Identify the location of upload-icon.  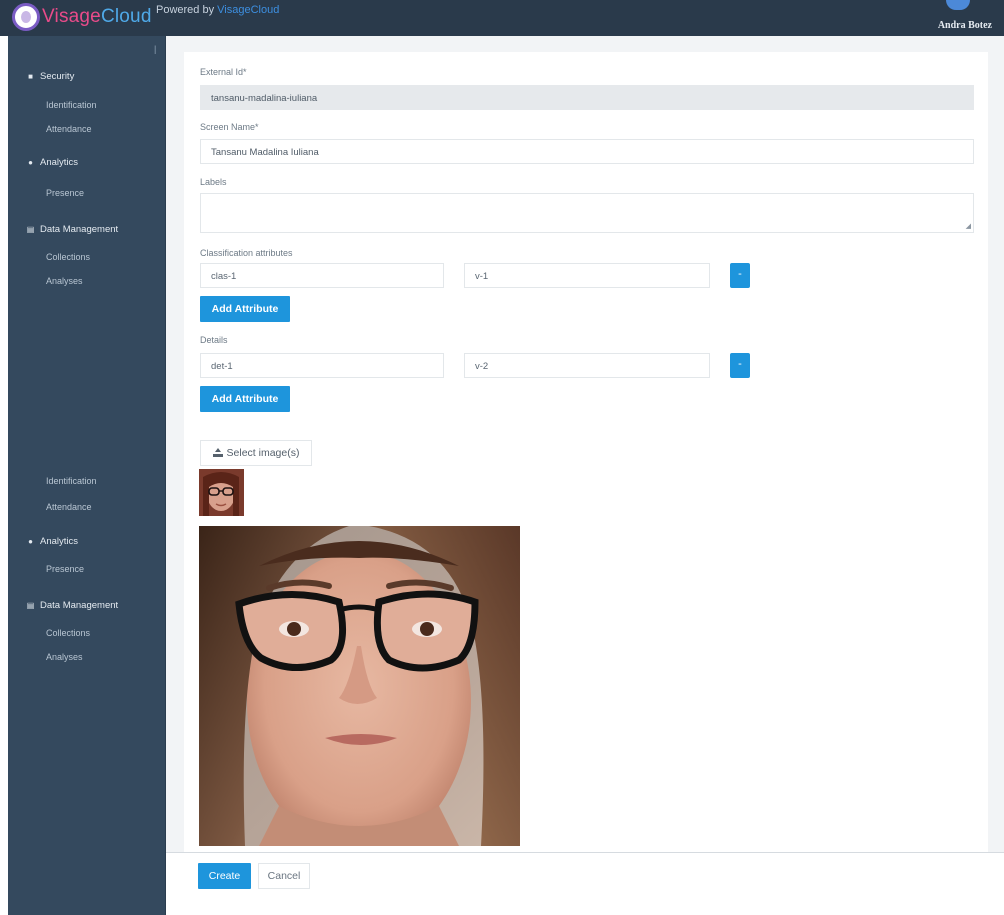
(217, 453).